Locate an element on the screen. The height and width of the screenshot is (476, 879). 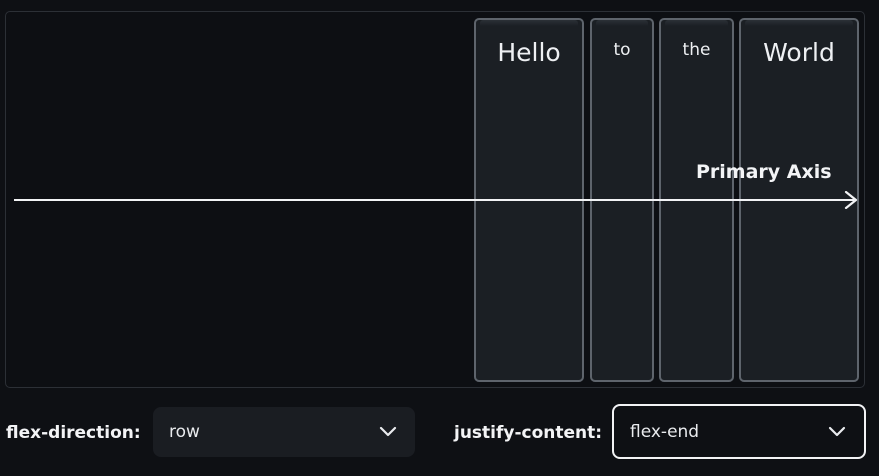
primary-axis-line is located at coordinates (434, 200).